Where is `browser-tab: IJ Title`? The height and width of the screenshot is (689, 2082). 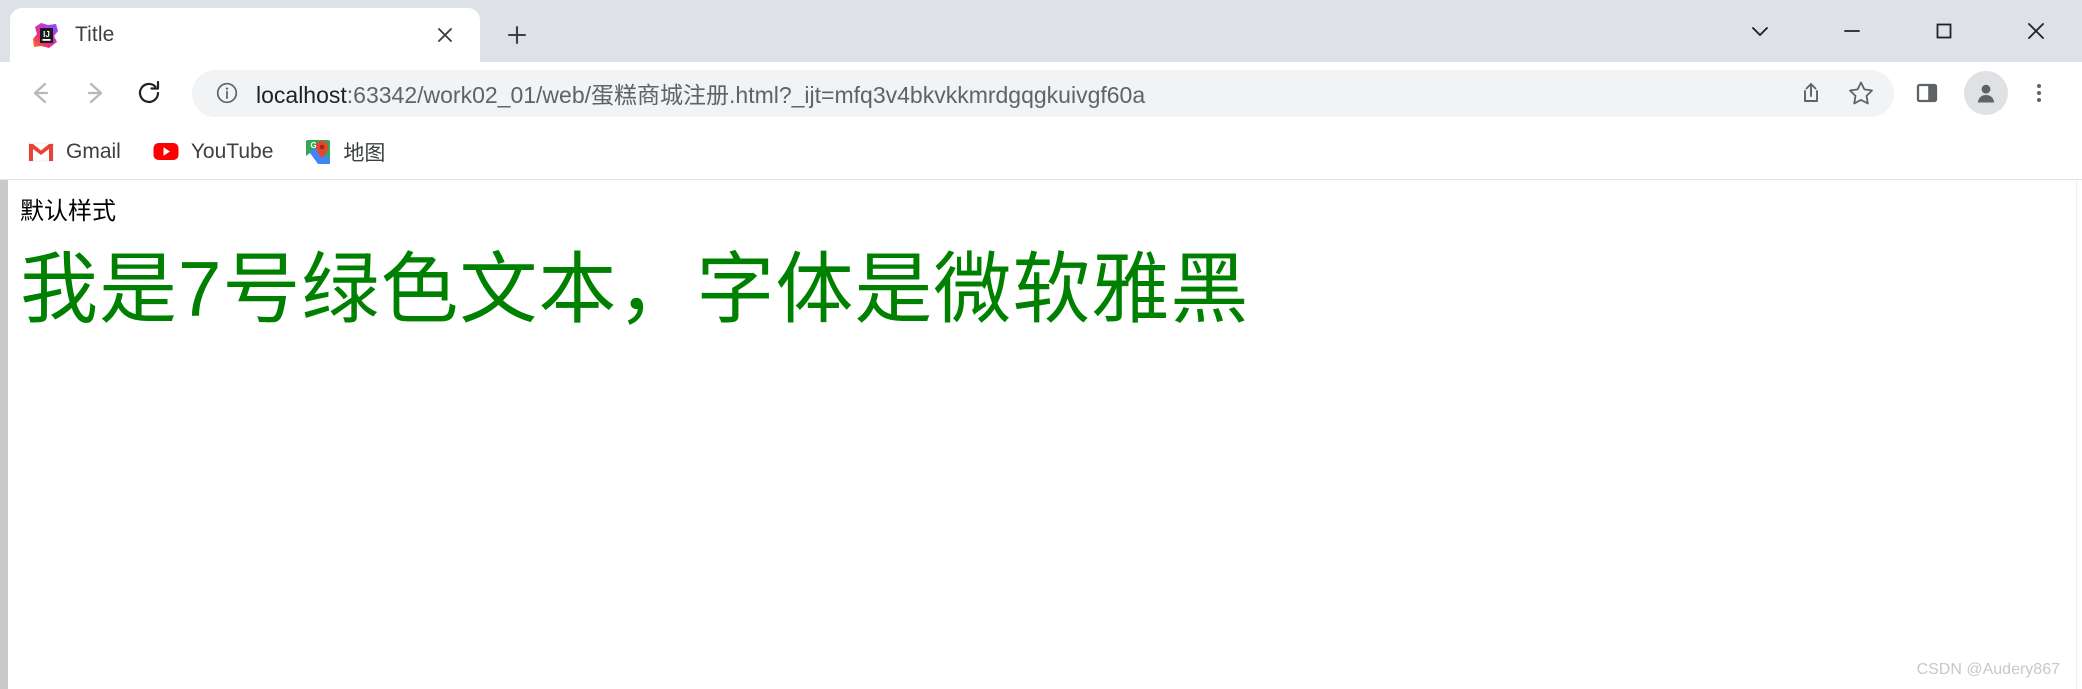
browser-tab: IJ Title is located at coordinates (245, 35).